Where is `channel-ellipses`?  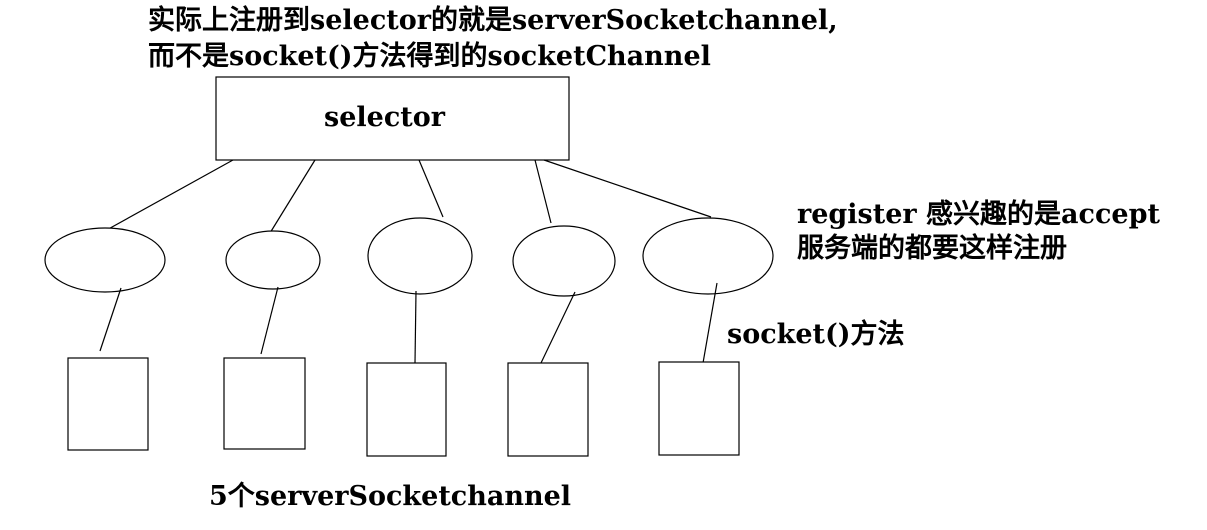
channel-ellipses is located at coordinates (409, 257).